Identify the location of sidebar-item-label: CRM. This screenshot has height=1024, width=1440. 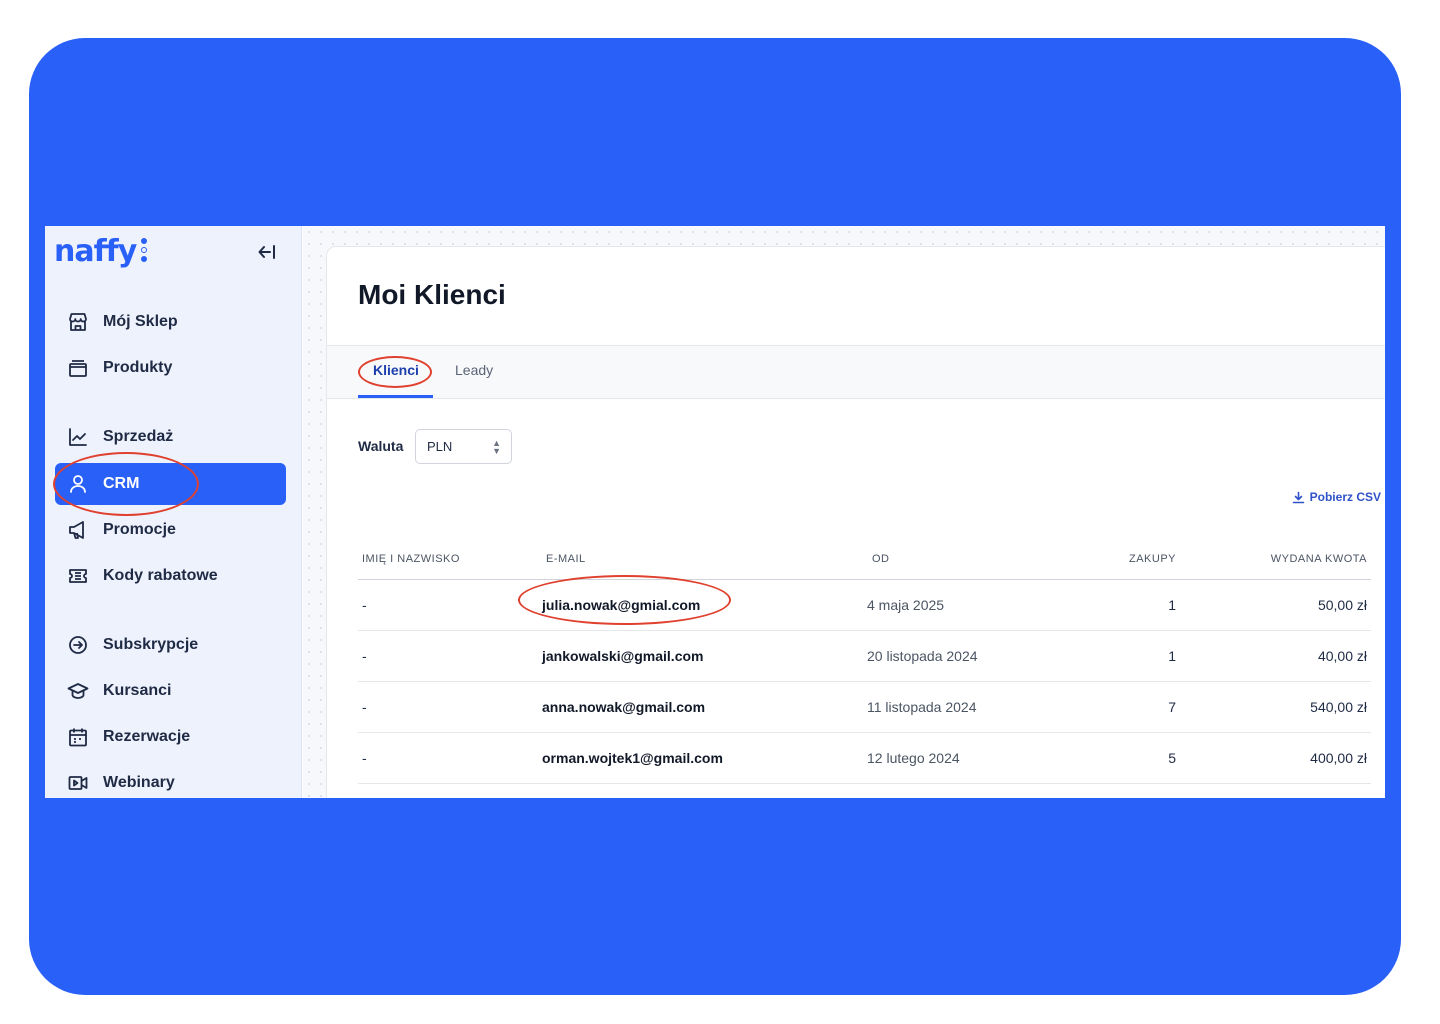
(121, 483).